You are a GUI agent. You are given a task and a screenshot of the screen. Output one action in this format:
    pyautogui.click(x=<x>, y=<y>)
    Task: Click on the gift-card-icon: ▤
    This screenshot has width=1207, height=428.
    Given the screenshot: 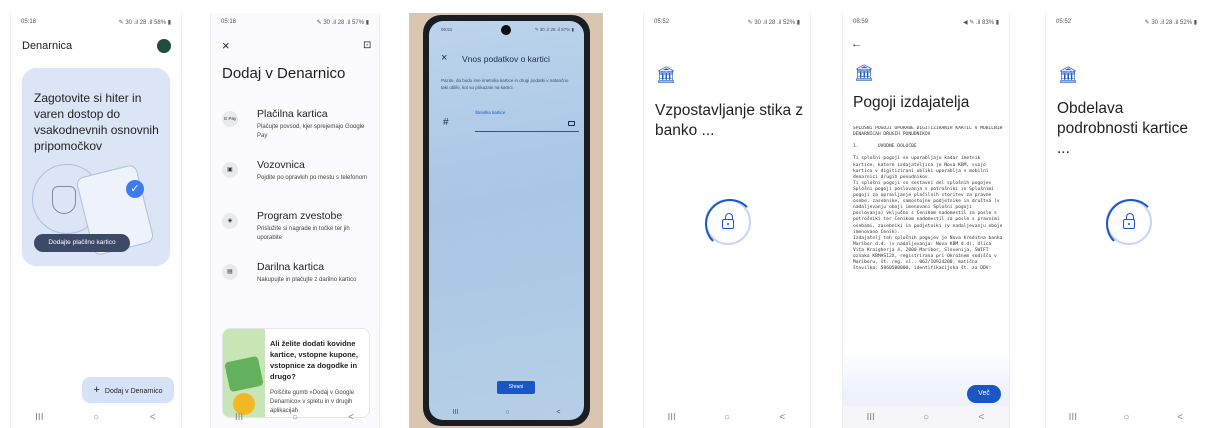 What is the action you would take?
    pyautogui.click(x=230, y=272)
    